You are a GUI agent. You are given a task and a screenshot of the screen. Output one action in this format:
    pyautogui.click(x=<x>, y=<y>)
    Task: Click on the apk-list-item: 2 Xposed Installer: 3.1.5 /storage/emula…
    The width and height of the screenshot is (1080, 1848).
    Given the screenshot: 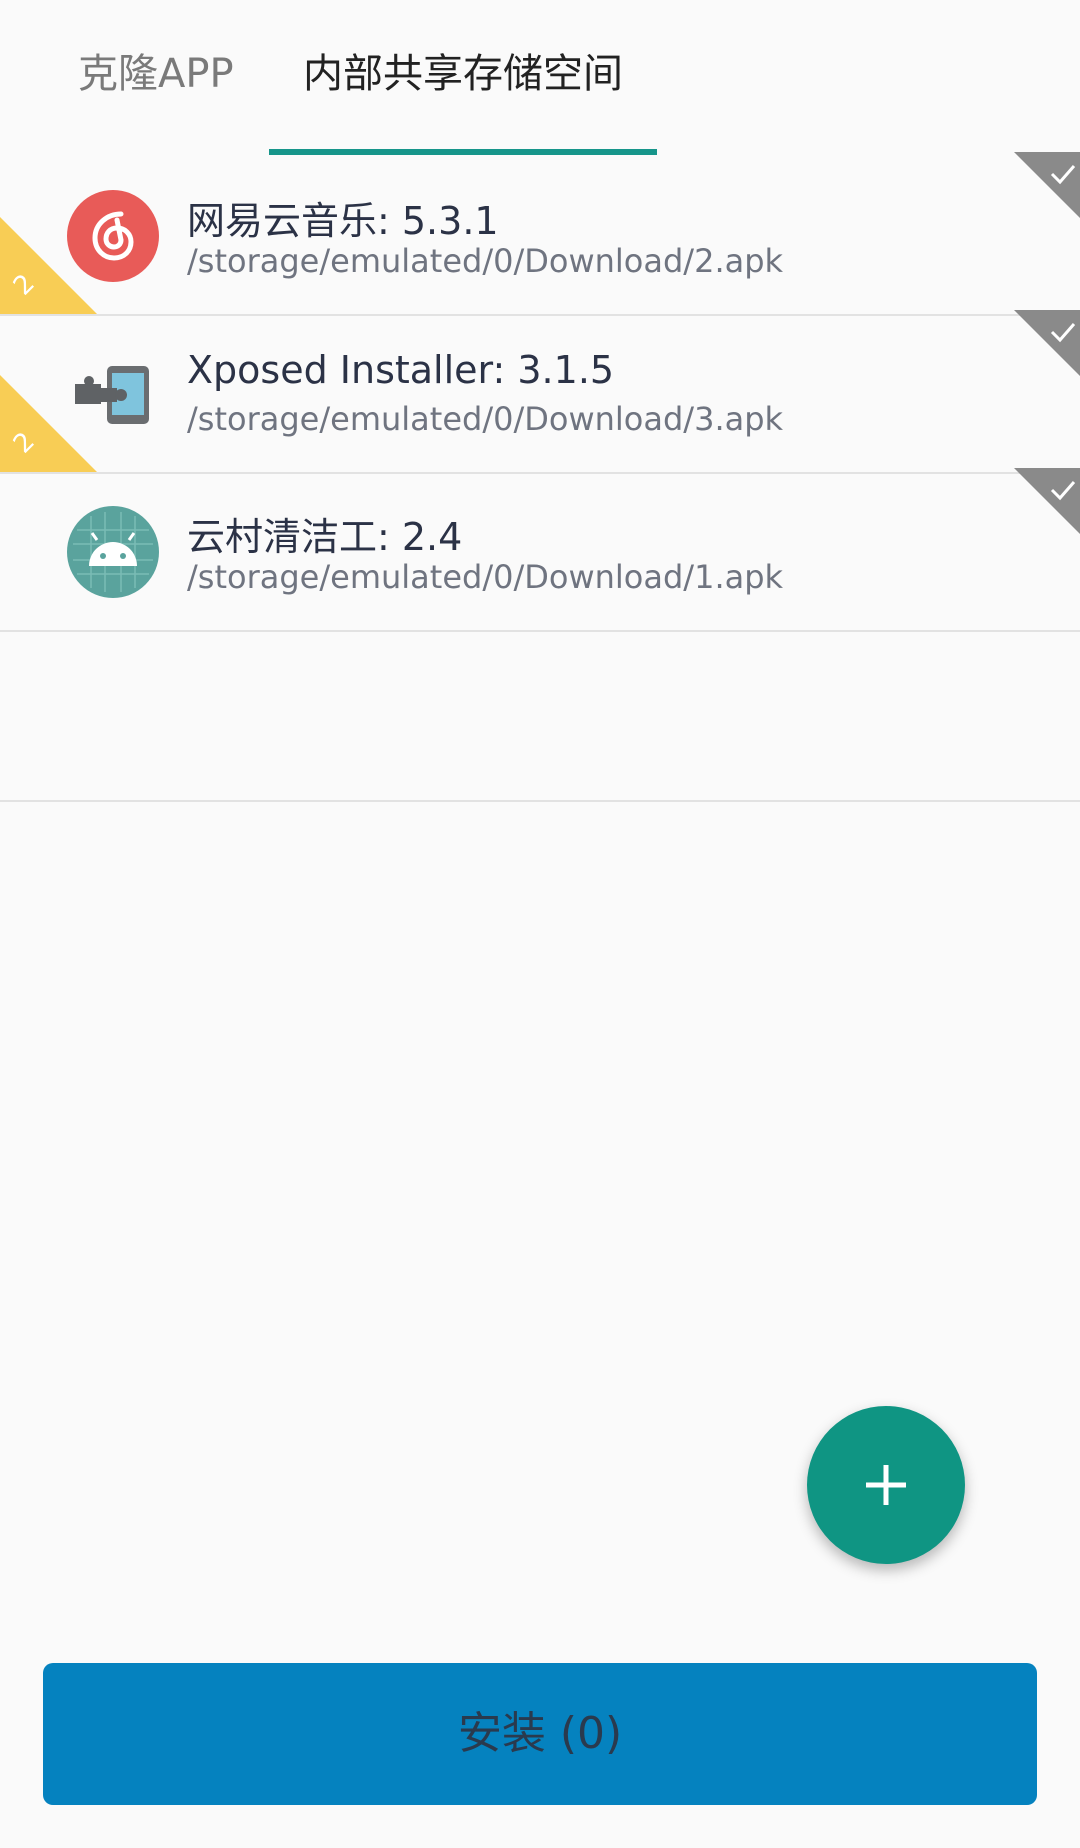 What is the action you would take?
    pyautogui.click(x=540, y=392)
    